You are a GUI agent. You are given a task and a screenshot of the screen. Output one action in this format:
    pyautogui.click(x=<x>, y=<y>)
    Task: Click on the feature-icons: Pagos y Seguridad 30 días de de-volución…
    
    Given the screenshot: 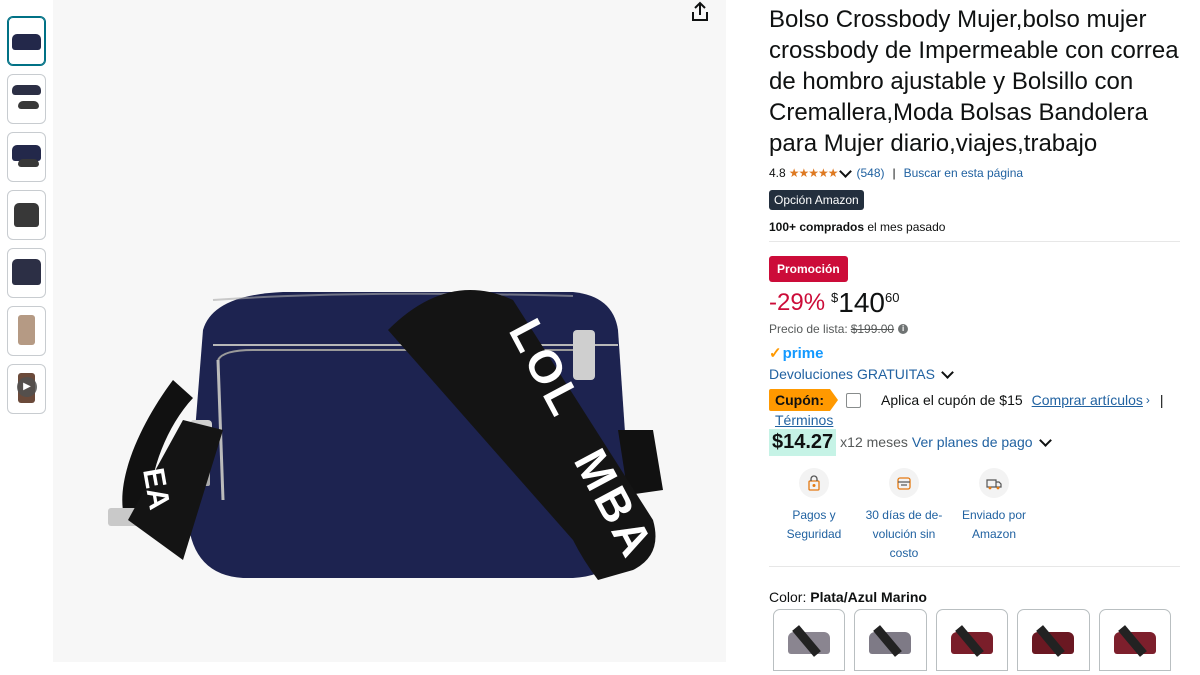 What is the action you would take?
    pyautogui.click(x=974, y=515)
    